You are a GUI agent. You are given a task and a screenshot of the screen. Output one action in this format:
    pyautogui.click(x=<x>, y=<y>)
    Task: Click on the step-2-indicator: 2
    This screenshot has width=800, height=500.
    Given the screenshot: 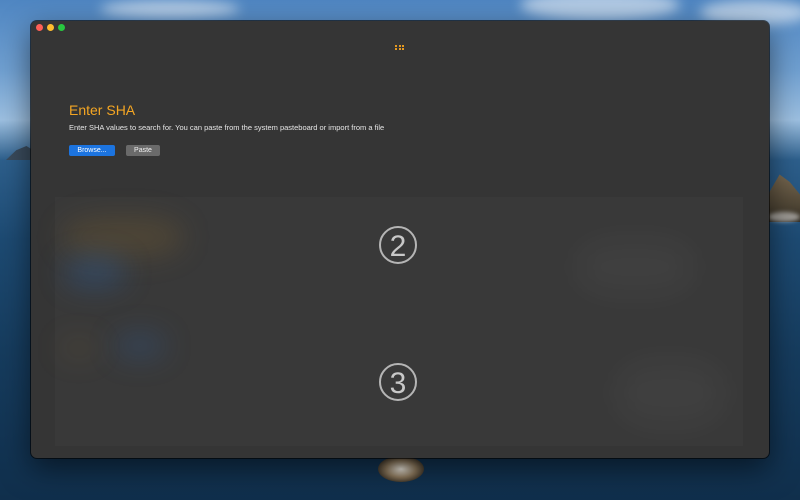 What is the action you would take?
    pyautogui.click(x=398, y=245)
    